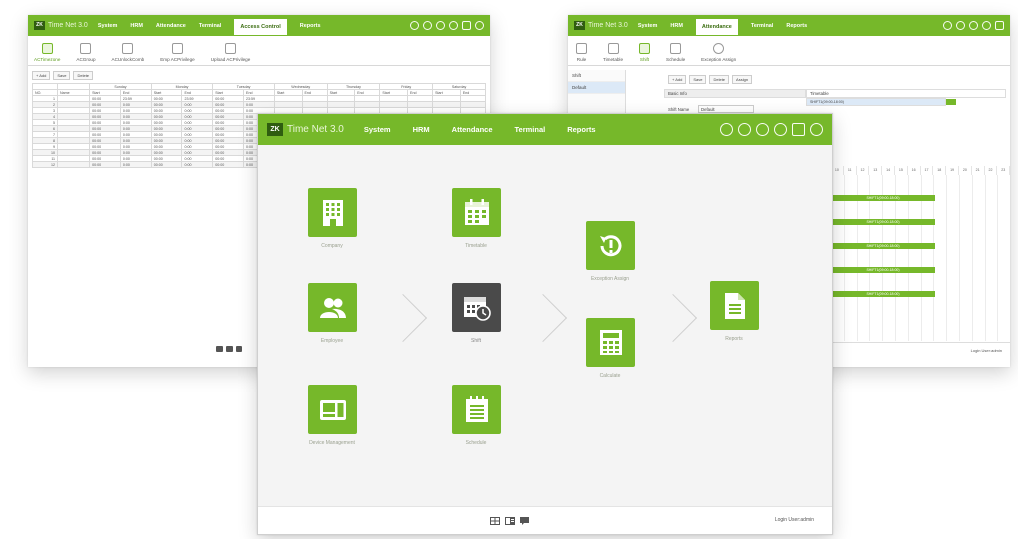  I want to click on toolbar-timetable: Timetable, so click(613, 52).